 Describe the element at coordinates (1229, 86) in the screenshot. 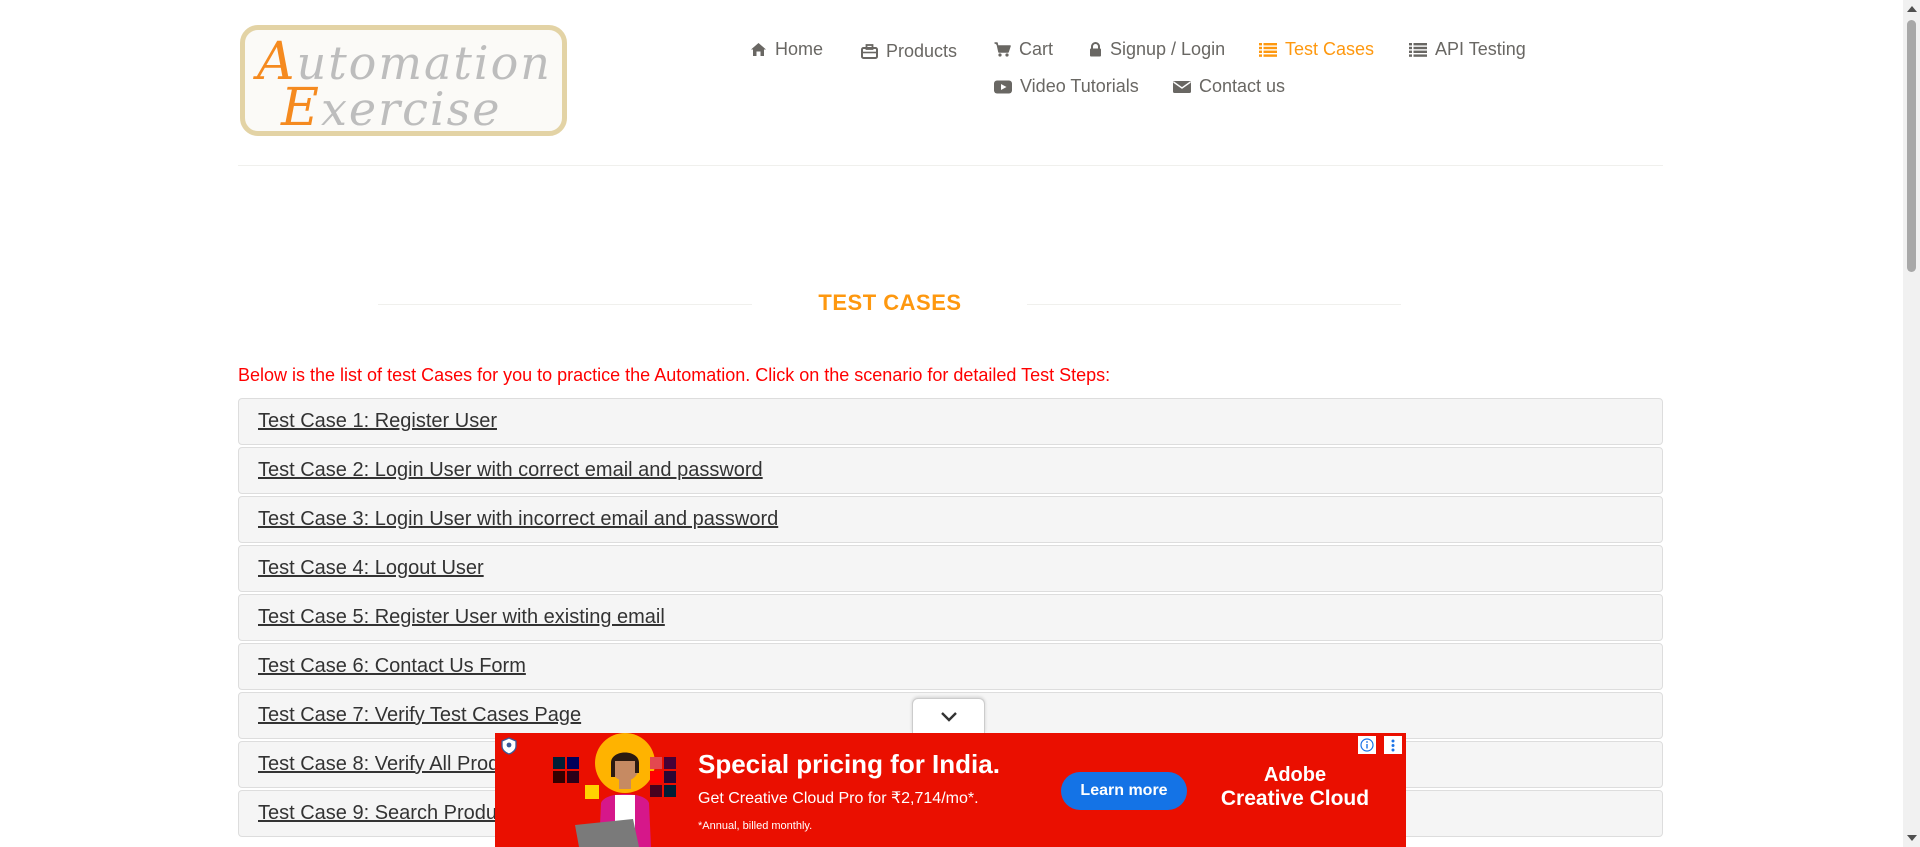

I see `nav-contact-us: Contact us` at that location.